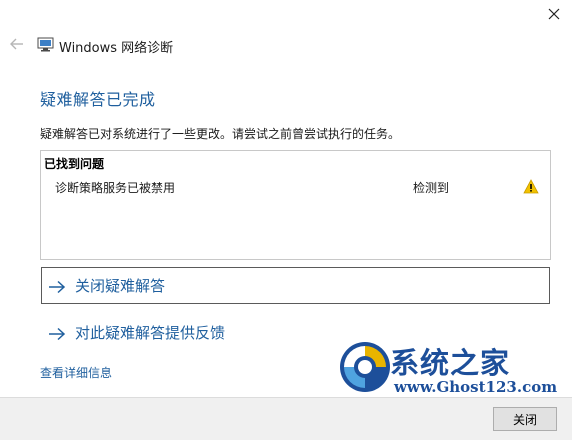 The width and height of the screenshot is (572, 440). I want to click on watermark-logo: 系统之家 www.Ghost123.com, so click(449, 369).